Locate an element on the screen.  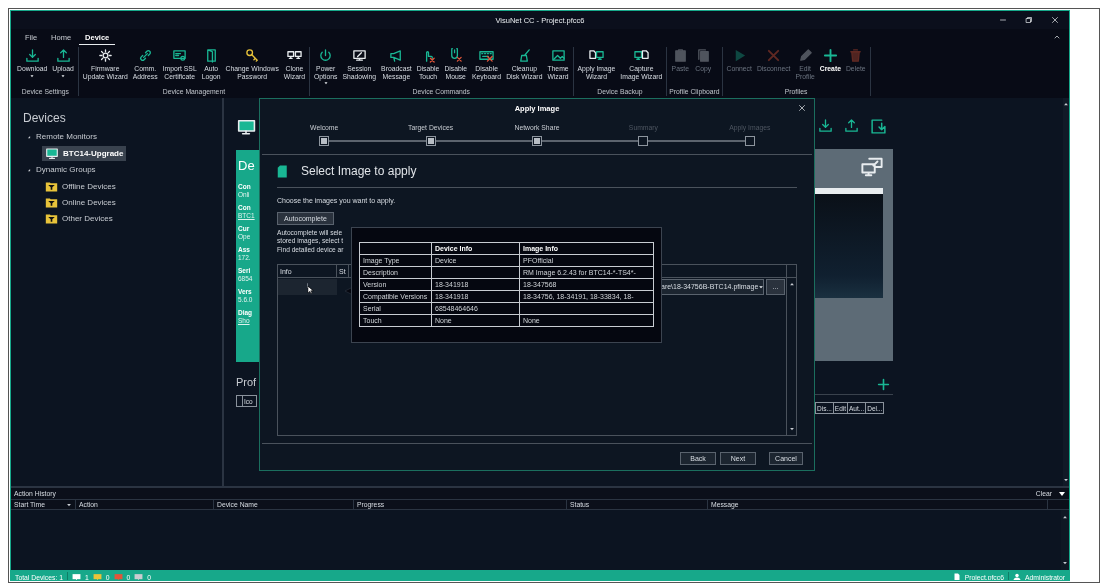
minimize-icon is located at coordinates (1003, 20).